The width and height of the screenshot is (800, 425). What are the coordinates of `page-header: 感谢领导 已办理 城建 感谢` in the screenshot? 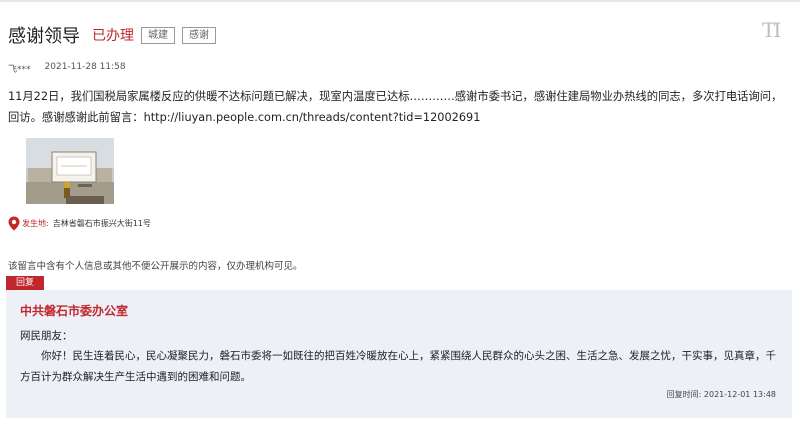 It's located at (112, 35).